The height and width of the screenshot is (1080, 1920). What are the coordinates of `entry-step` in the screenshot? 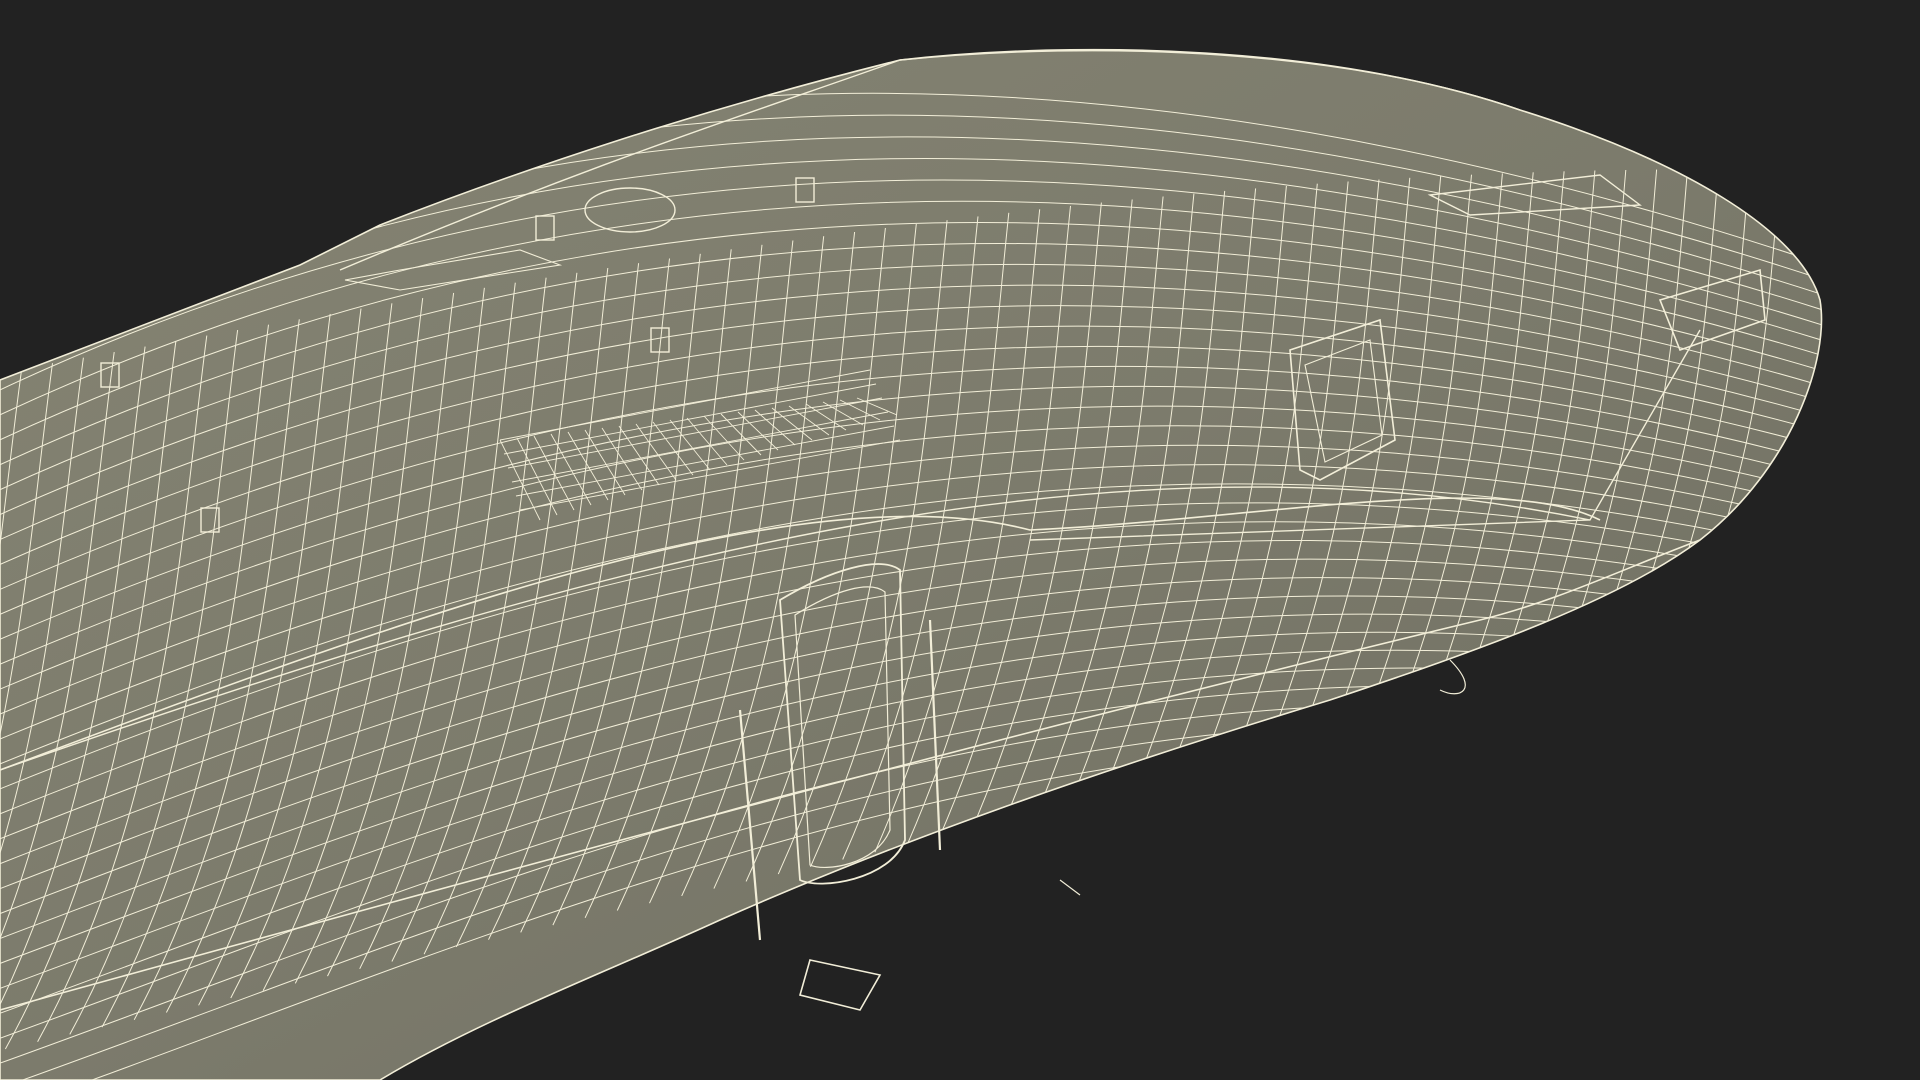 It's located at (840, 985).